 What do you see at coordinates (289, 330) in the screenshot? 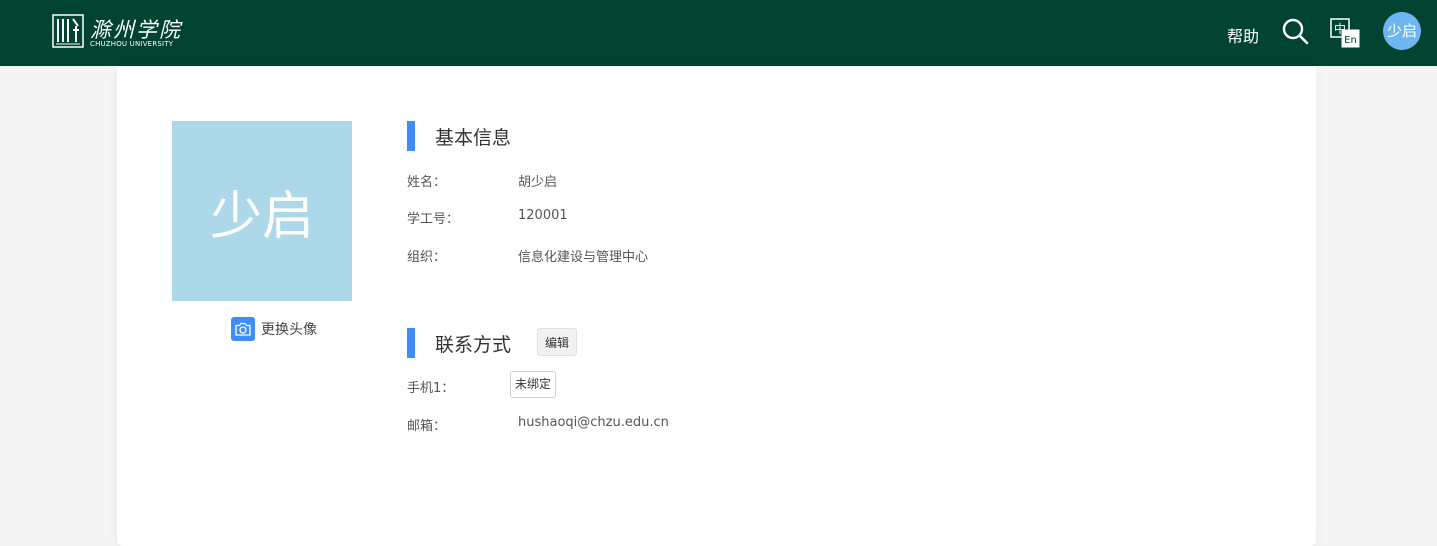
I see `change-avatar-label: 更换头像` at bounding box center [289, 330].